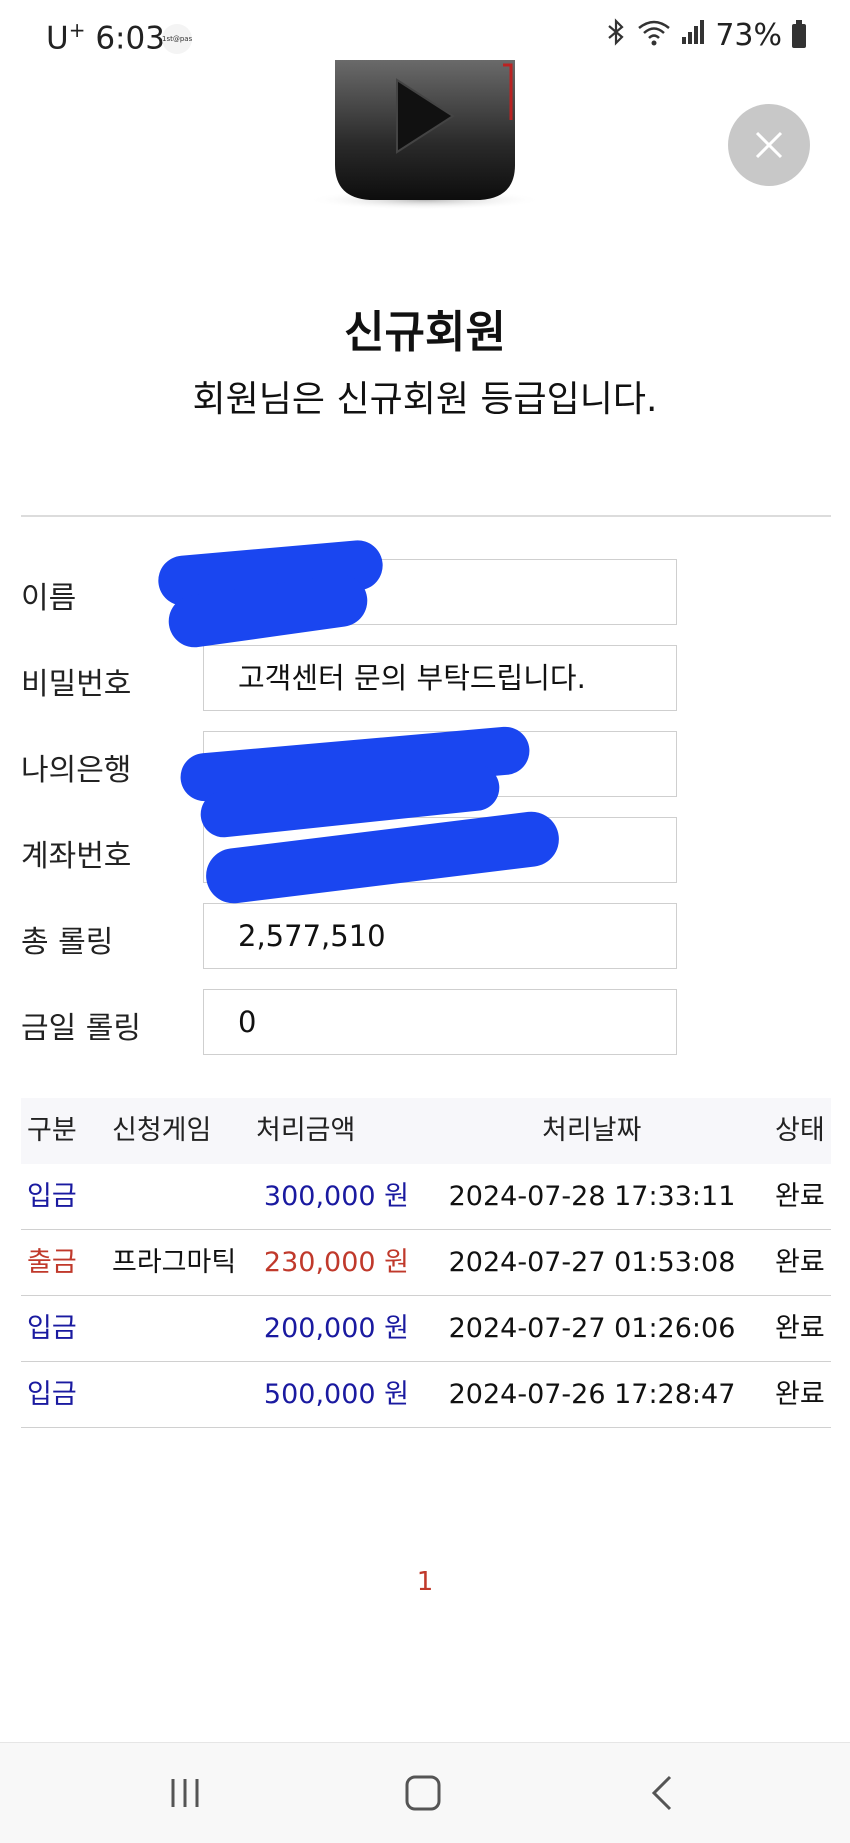  I want to click on recents-button, so click(185, 1793).